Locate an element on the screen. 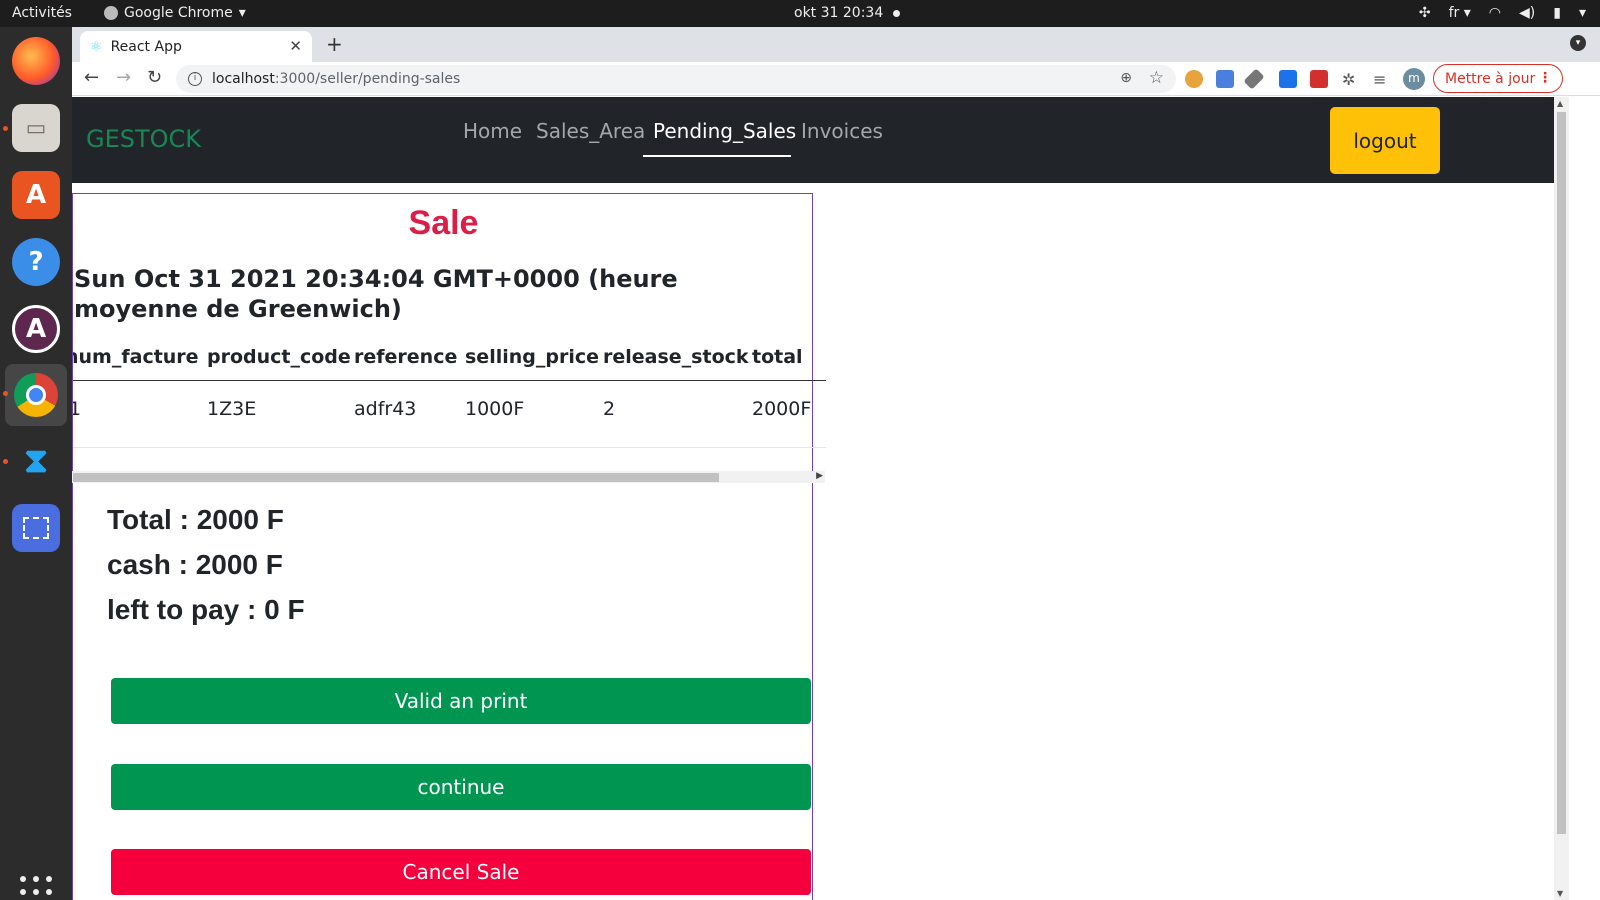 The width and height of the screenshot is (1600, 900). notification-dot is located at coordinates (896, 13).